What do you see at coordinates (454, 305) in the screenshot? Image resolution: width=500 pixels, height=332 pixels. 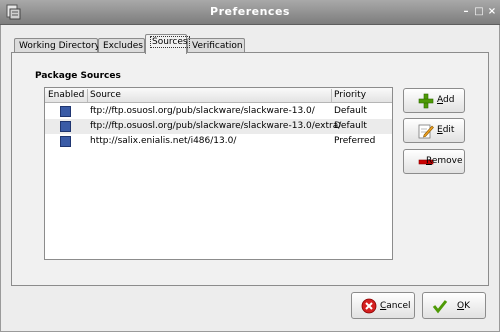 I see `ok-button: OK` at bounding box center [454, 305].